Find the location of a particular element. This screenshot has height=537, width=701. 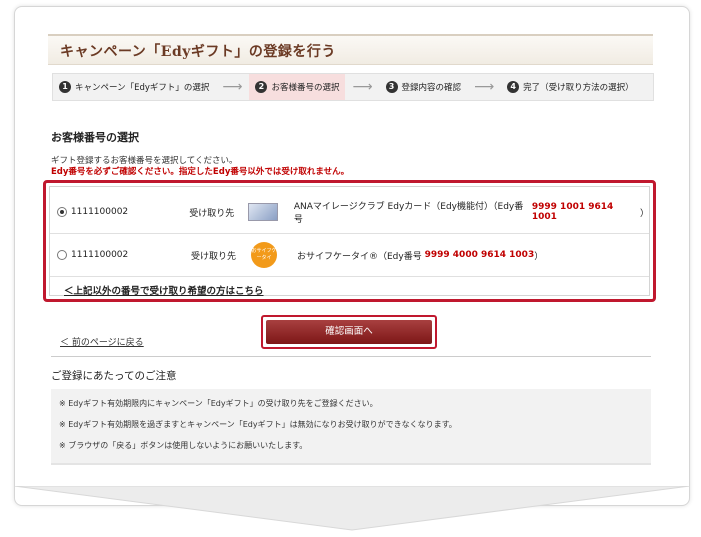

step-2-label: お客様番号の選択 is located at coordinates (305, 88).